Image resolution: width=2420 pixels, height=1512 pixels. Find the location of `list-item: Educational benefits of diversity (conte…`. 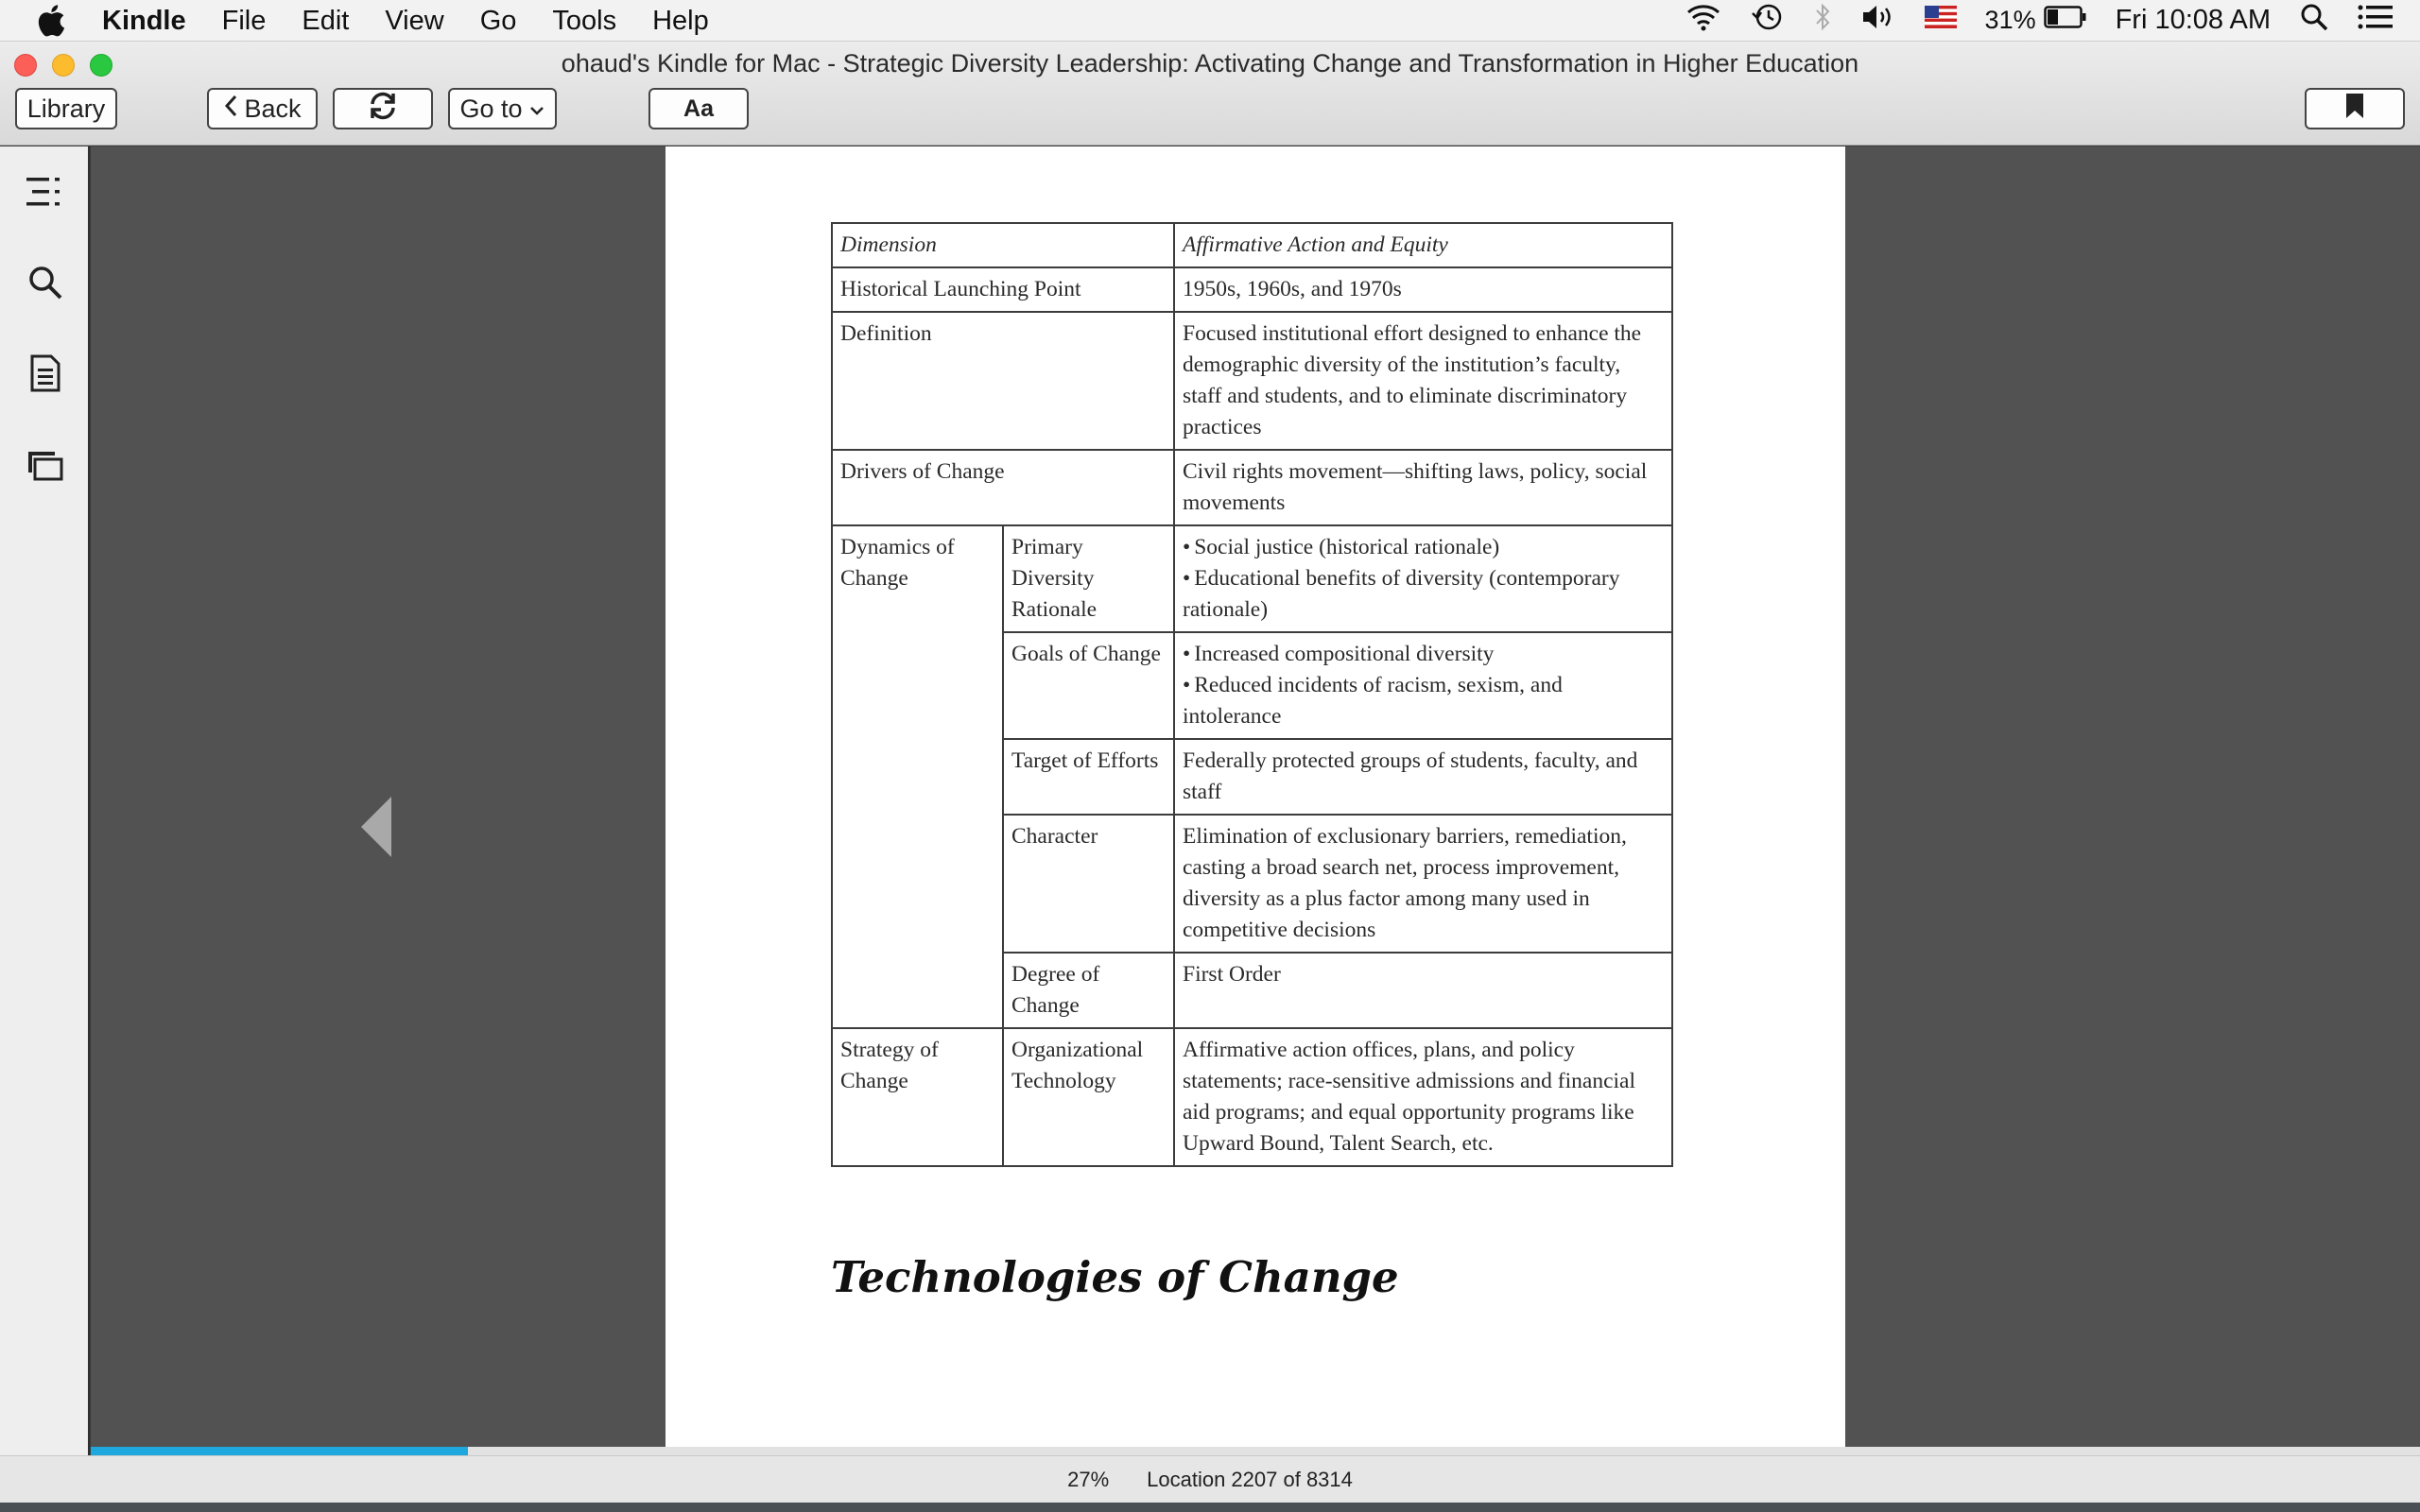

list-item: Educational benefits of diversity (conte… is located at coordinates (1423, 594).